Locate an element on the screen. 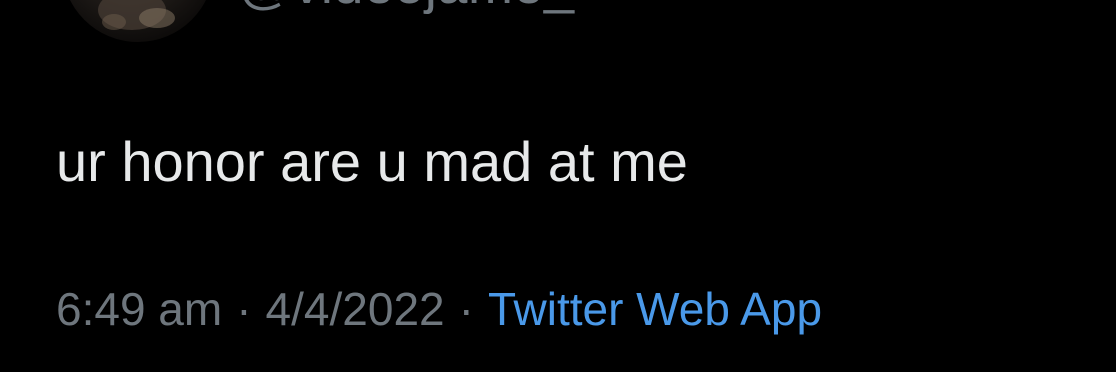 The height and width of the screenshot is (372, 1116). tweet-date: 4/4/2022 is located at coordinates (355, 309).